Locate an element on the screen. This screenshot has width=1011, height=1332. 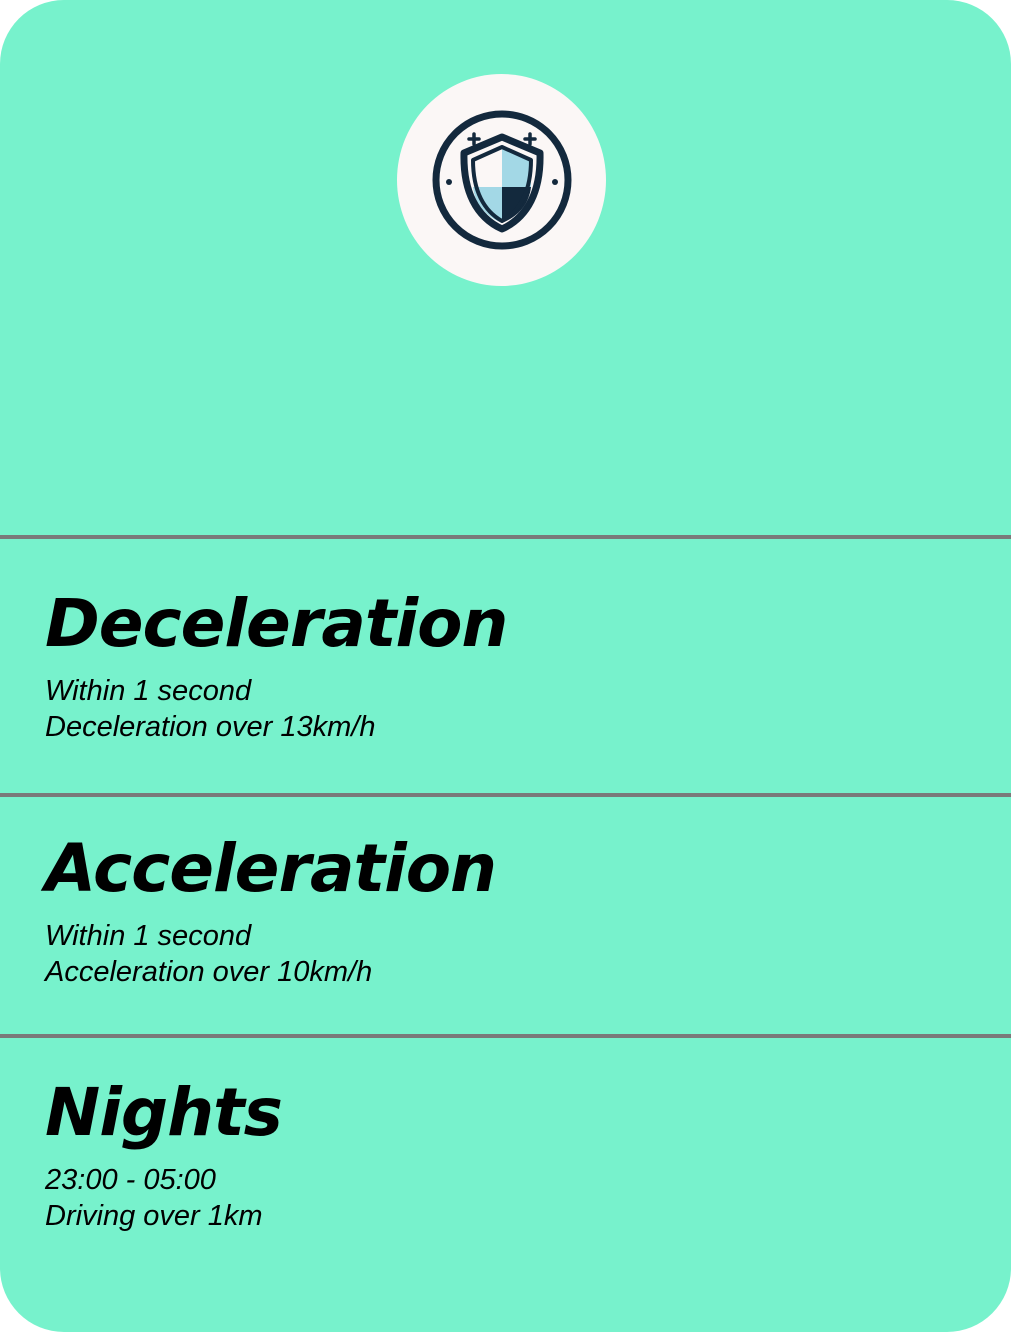
section-title: Deceleration is located at coordinates (276, 623).